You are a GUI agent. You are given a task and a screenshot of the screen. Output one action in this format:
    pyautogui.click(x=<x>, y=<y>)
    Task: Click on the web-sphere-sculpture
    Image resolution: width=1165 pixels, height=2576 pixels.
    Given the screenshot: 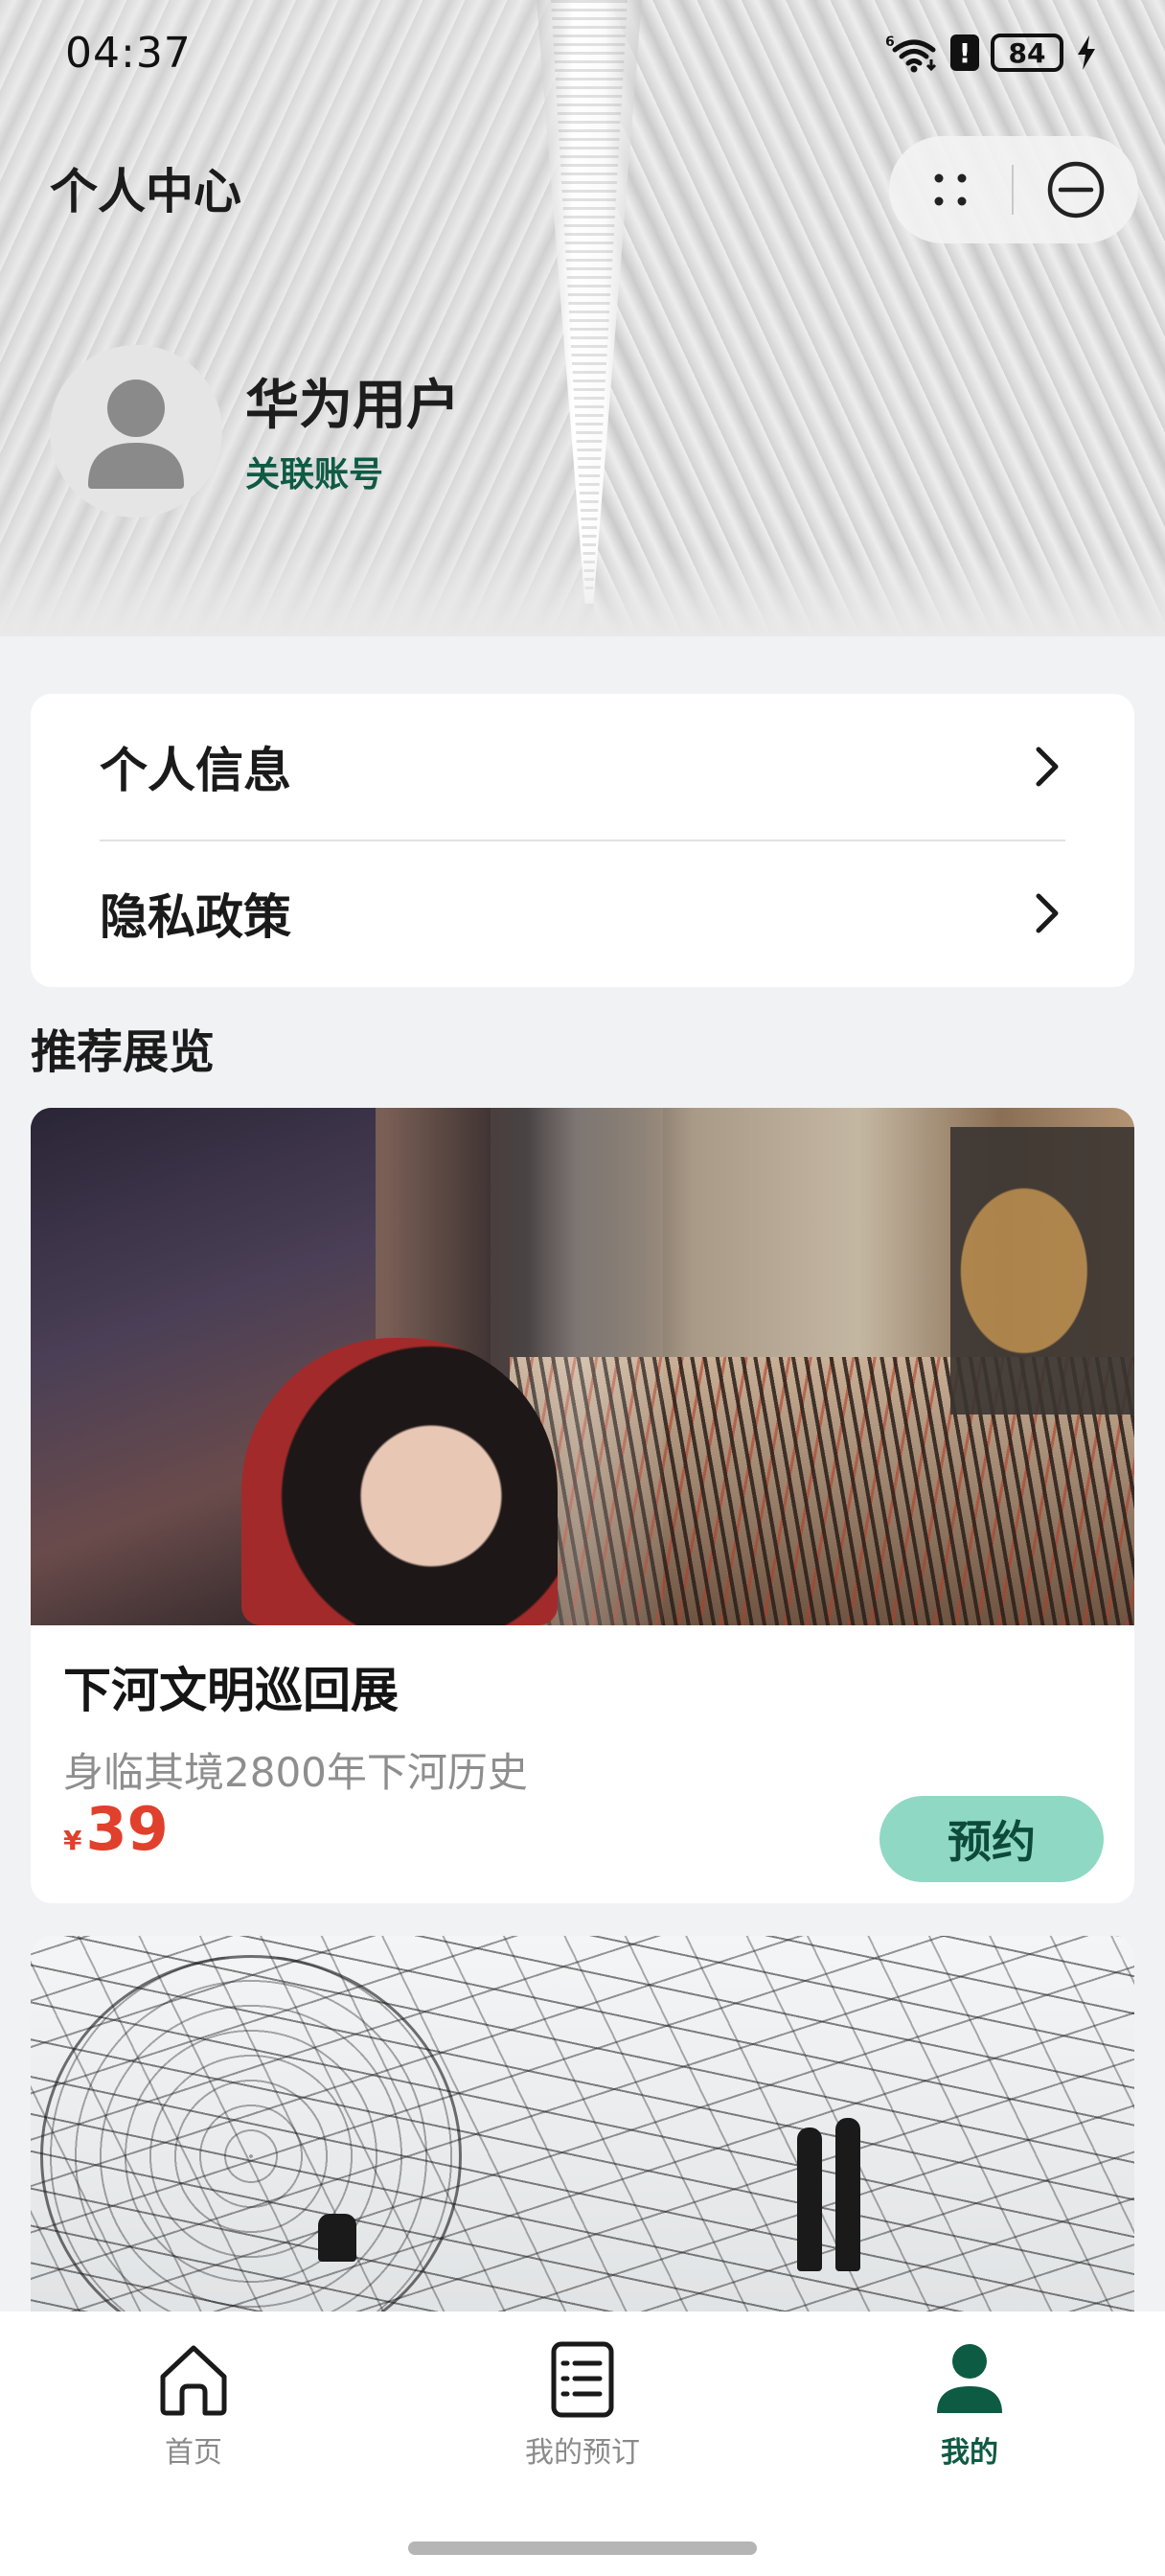 What is the action you would take?
    pyautogui.click(x=251, y=2146)
    